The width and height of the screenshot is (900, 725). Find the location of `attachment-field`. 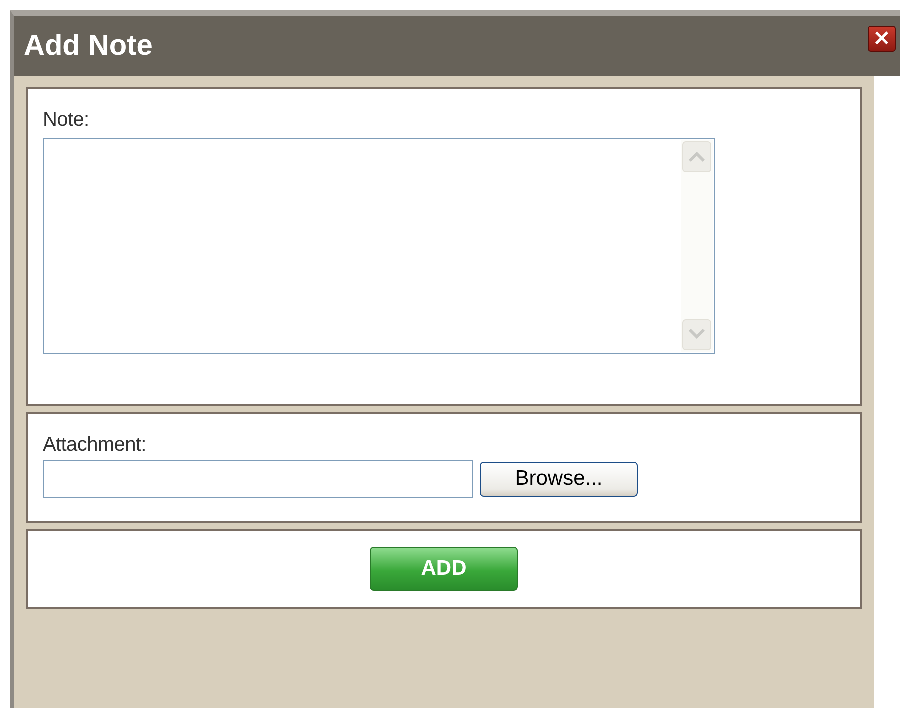

attachment-field is located at coordinates (258, 479).